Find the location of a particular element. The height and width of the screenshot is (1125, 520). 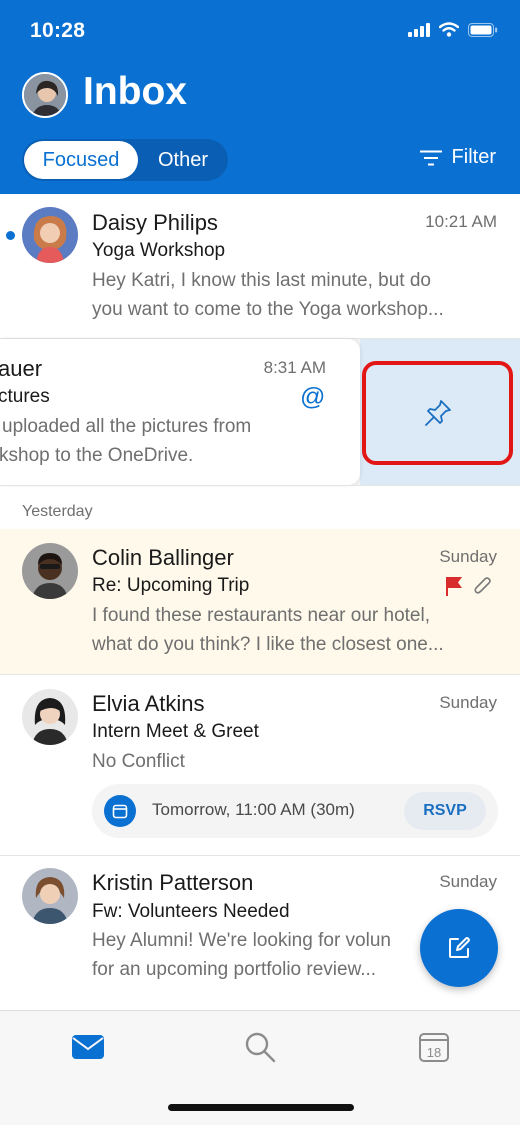

divider is located at coordinates (260, 485).